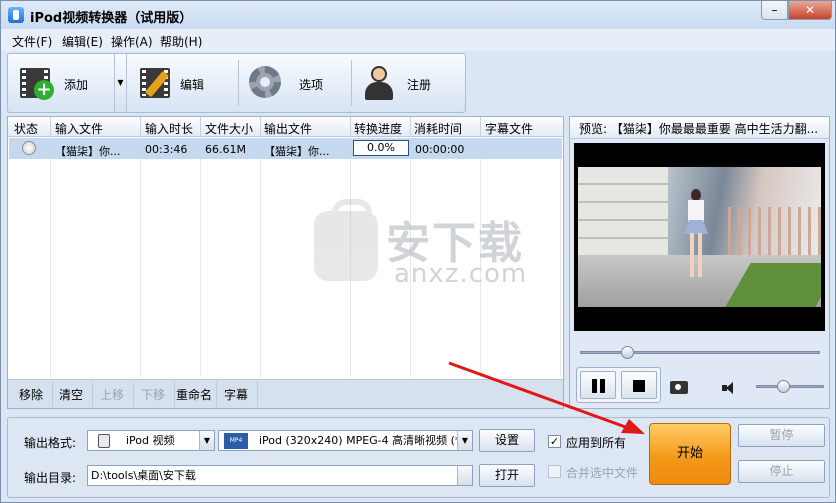  Describe the element at coordinates (31, 394) in the screenshot. I see `remove-button: 移除` at that location.